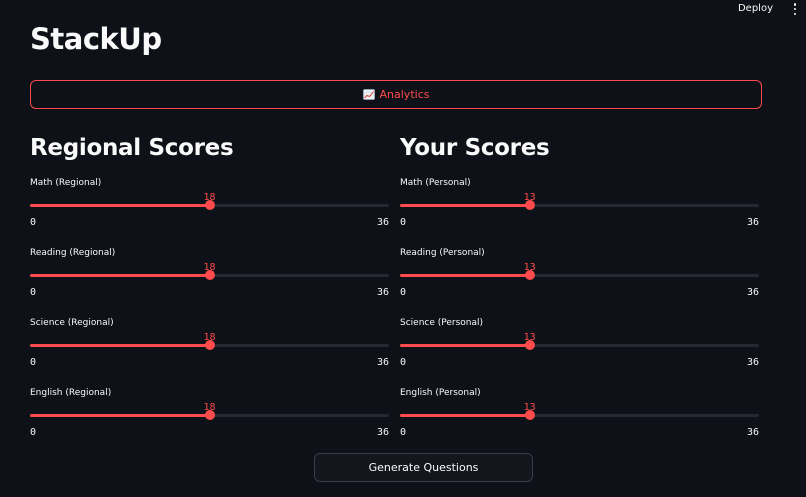 The width and height of the screenshot is (806, 497). Describe the element at coordinates (435, 183) in the screenshot. I see `slider-label: Math (Personal)` at that location.